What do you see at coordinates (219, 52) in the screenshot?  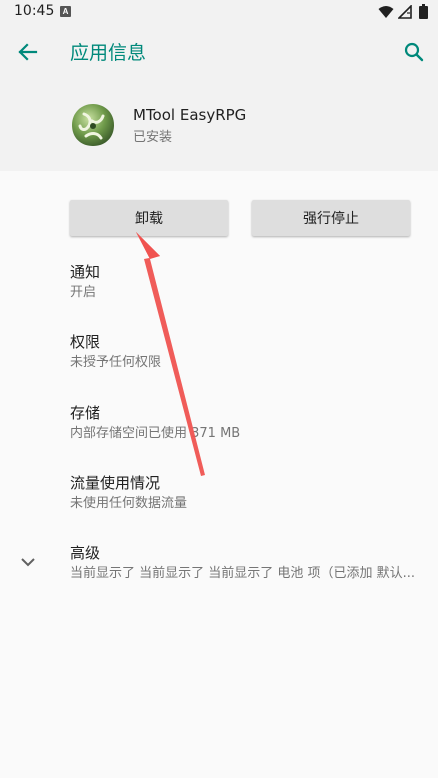 I see `toolbar: 应用信息` at bounding box center [219, 52].